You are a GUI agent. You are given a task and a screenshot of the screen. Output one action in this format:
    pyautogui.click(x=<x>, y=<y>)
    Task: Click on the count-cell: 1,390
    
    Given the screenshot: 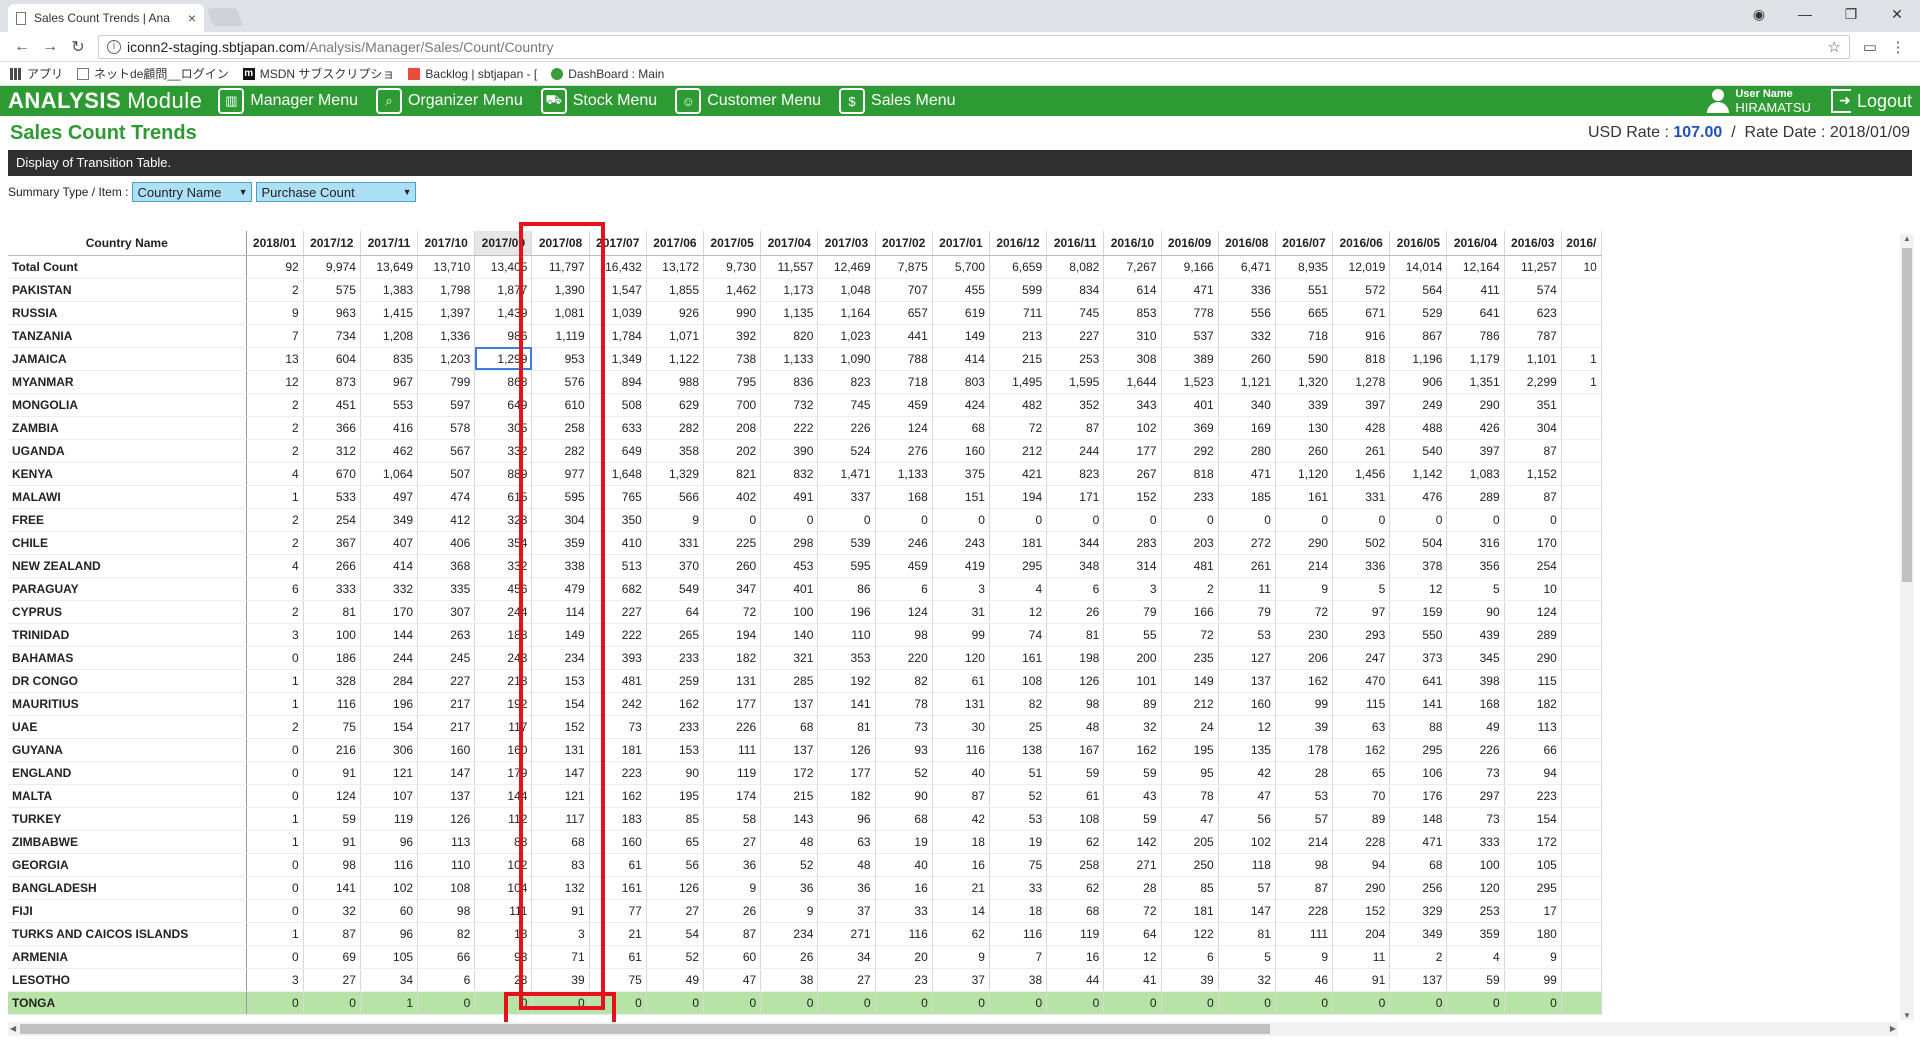 What is the action you would take?
    pyautogui.click(x=560, y=290)
    